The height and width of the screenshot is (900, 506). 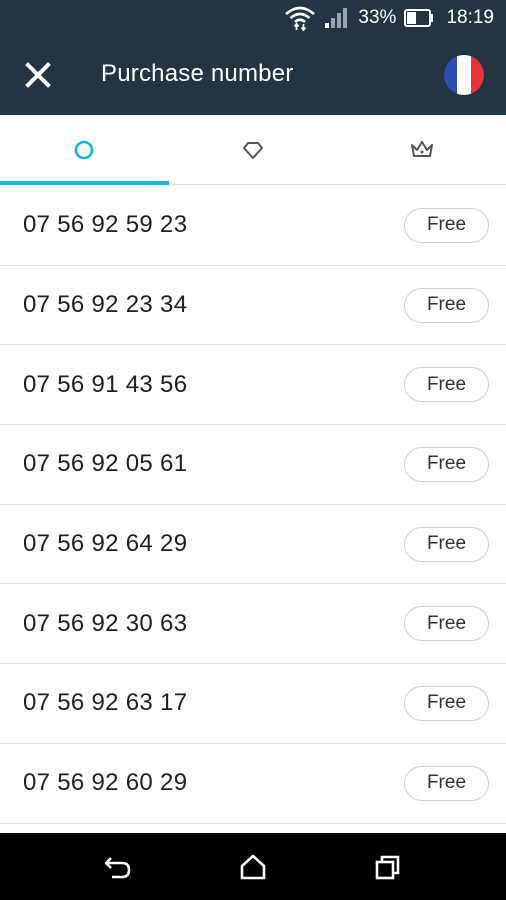 What do you see at coordinates (105, 305) in the screenshot?
I see `phone-number: 07 56 92 23 34` at bounding box center [105, 305].